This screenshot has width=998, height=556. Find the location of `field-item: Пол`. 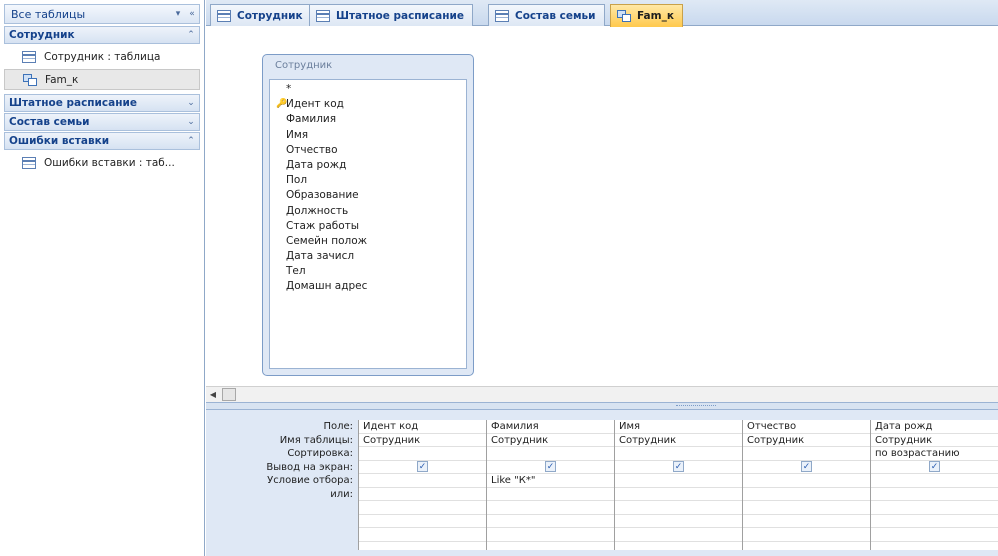

field-item: Пол is located at coordinates (376, 180).